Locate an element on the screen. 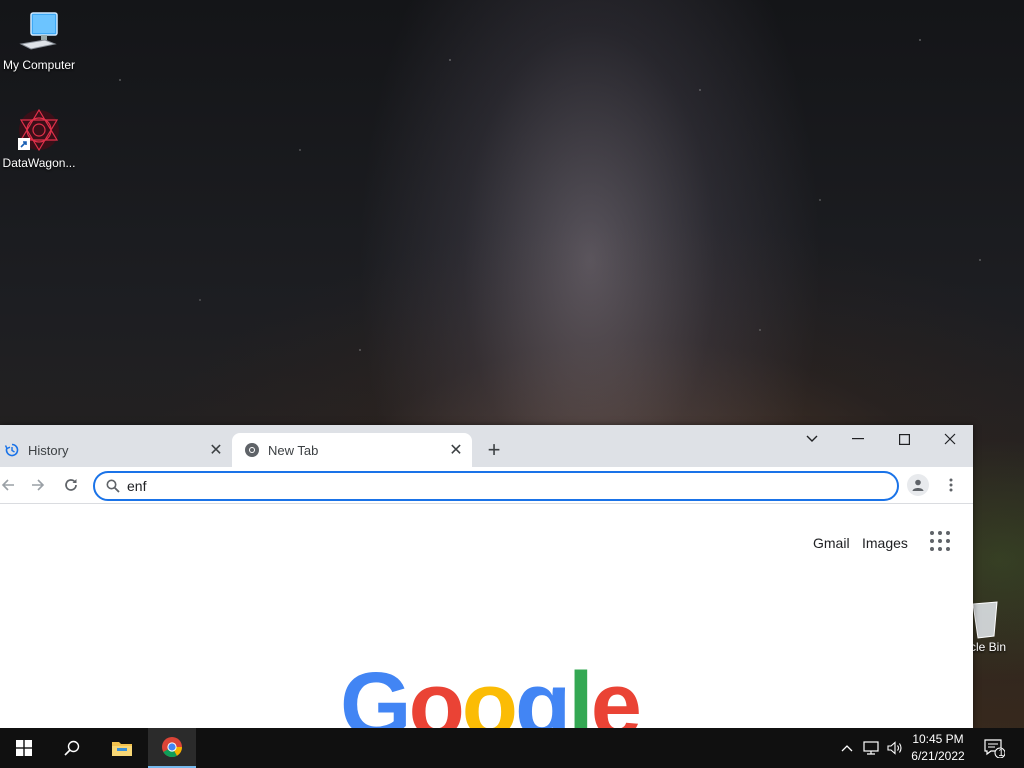  close-window-button is located at coordinates (950, 439).